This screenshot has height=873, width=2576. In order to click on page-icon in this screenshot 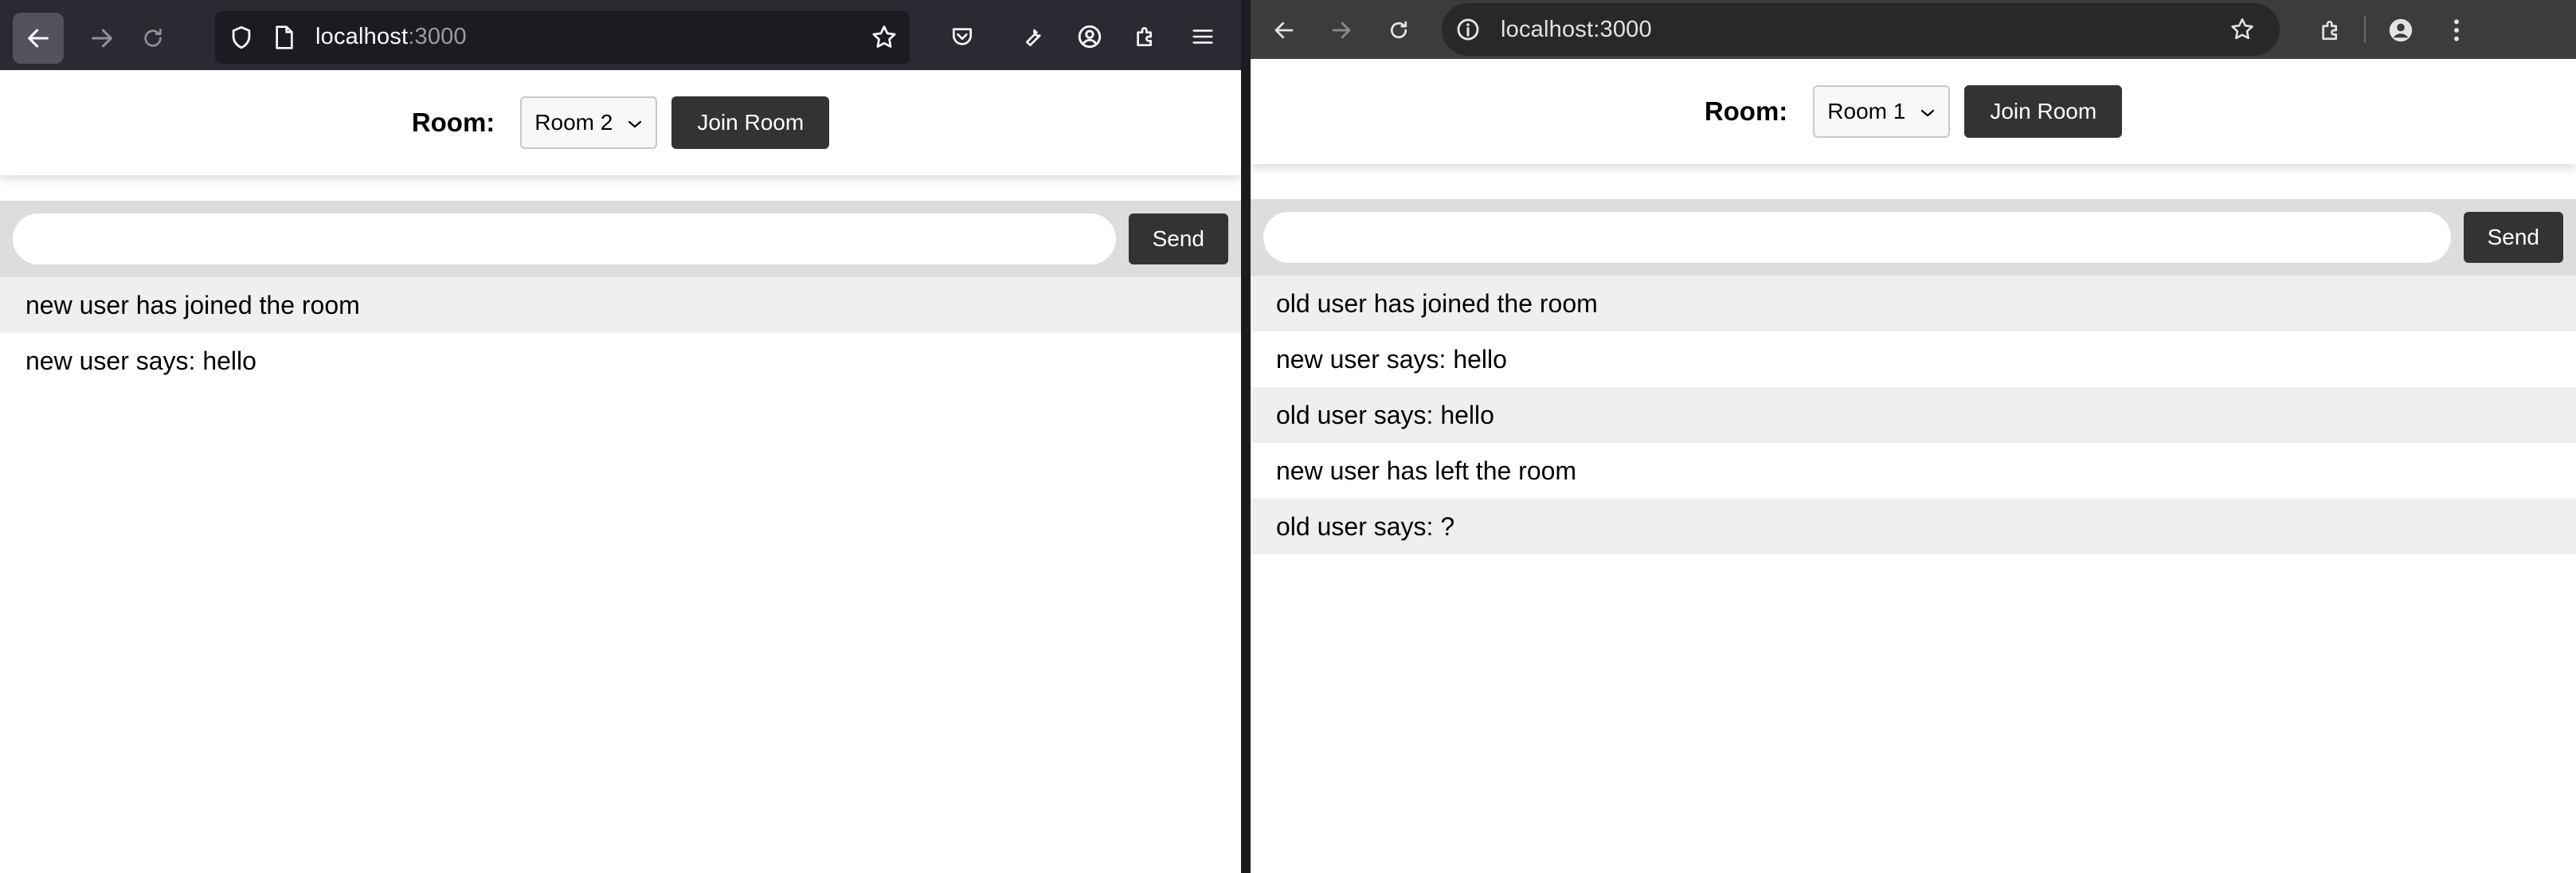, I will do `click(284, 39)`.